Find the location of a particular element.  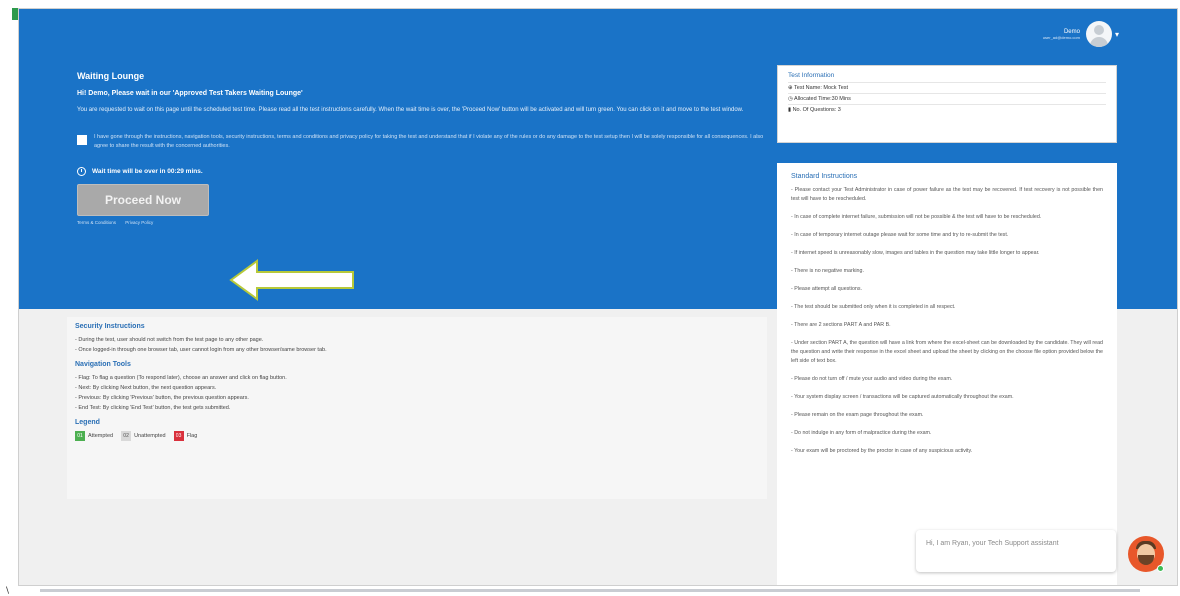

user-info: Demo user_ad@demo.com is located at coordinates (1061, 34).